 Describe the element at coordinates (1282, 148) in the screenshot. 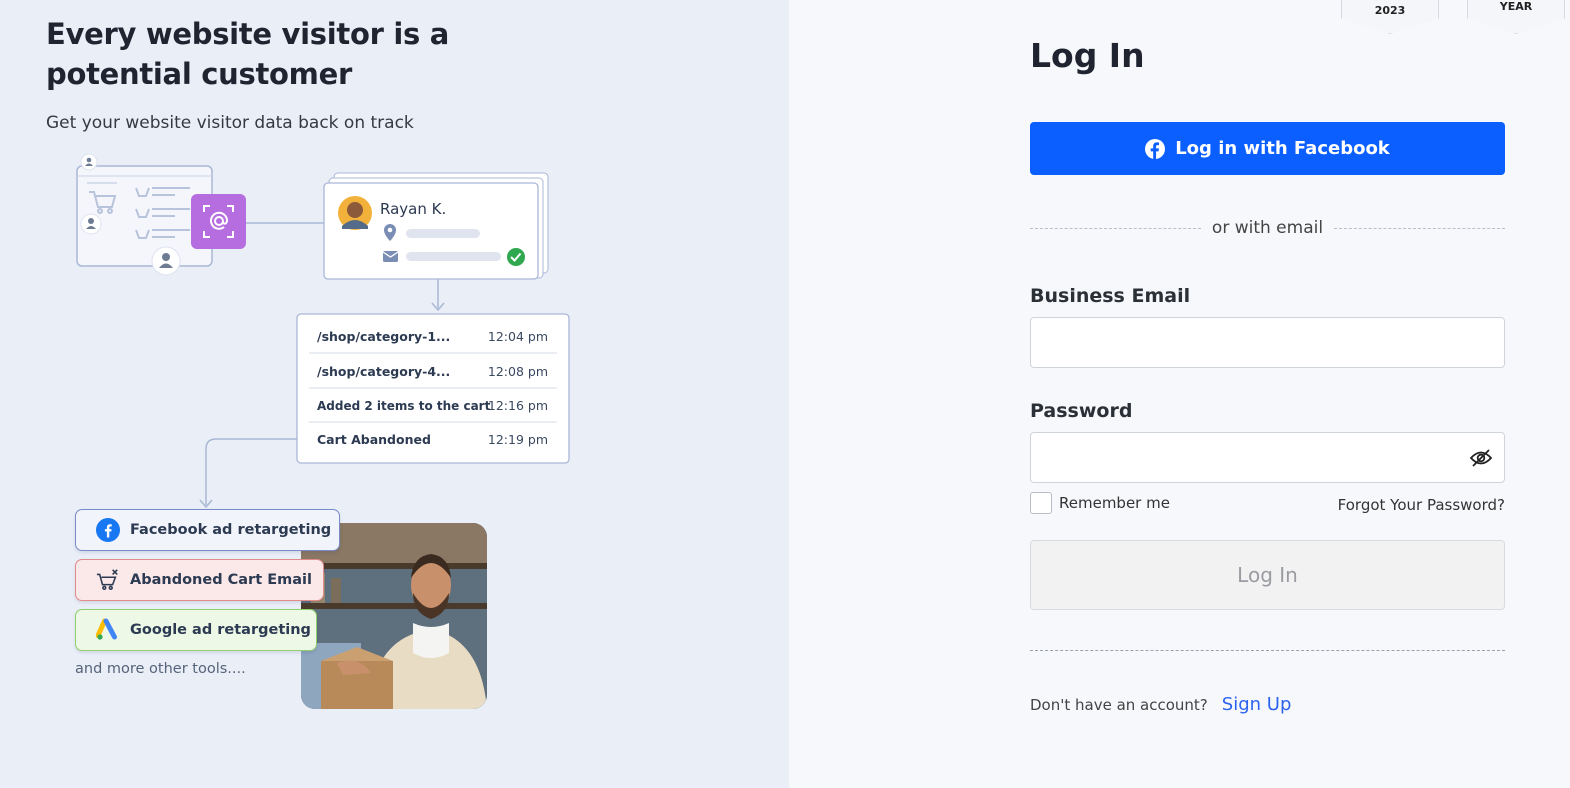

I see `facebook-login-label: Log in with Facebook` at that location.